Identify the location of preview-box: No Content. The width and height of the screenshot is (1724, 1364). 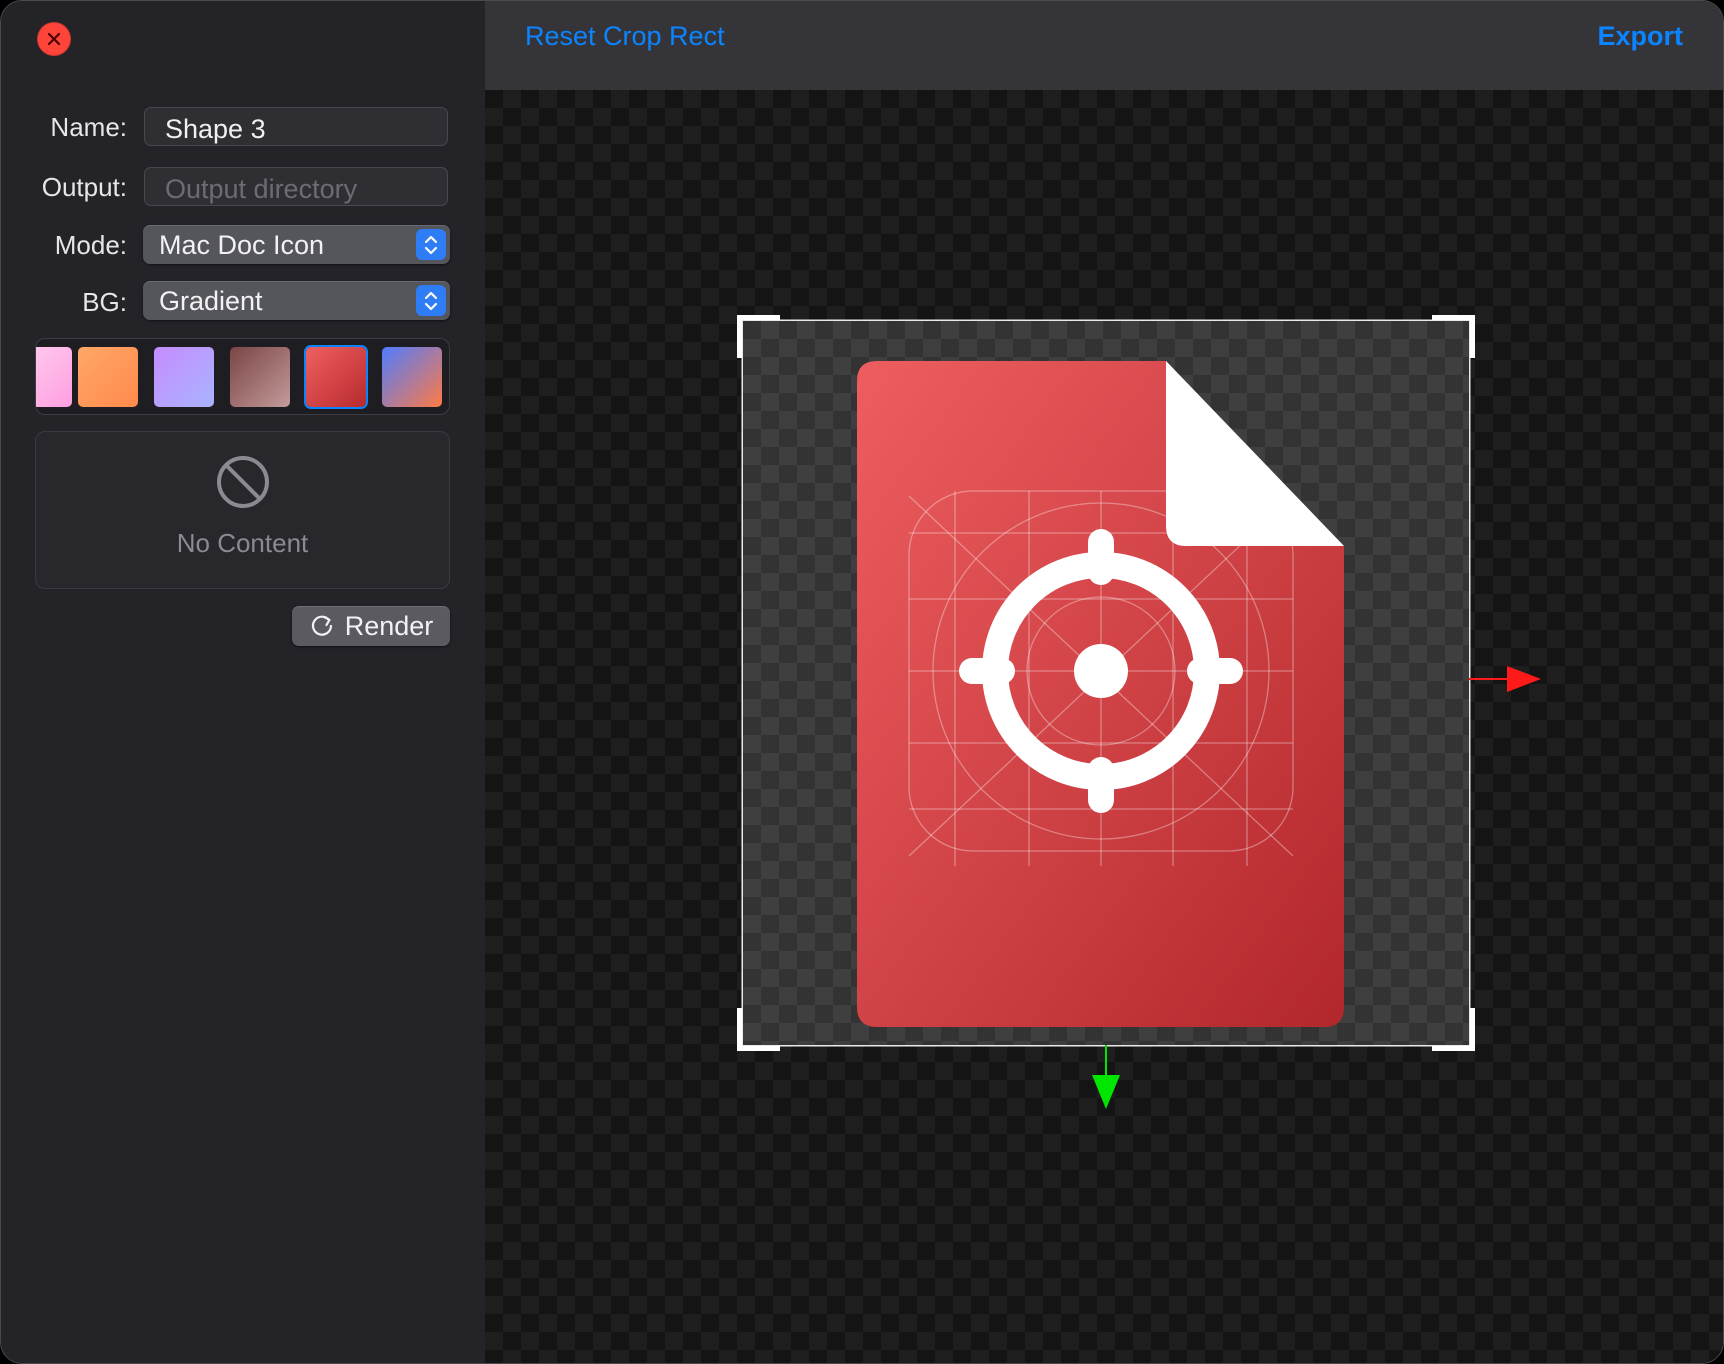
(242, 510).